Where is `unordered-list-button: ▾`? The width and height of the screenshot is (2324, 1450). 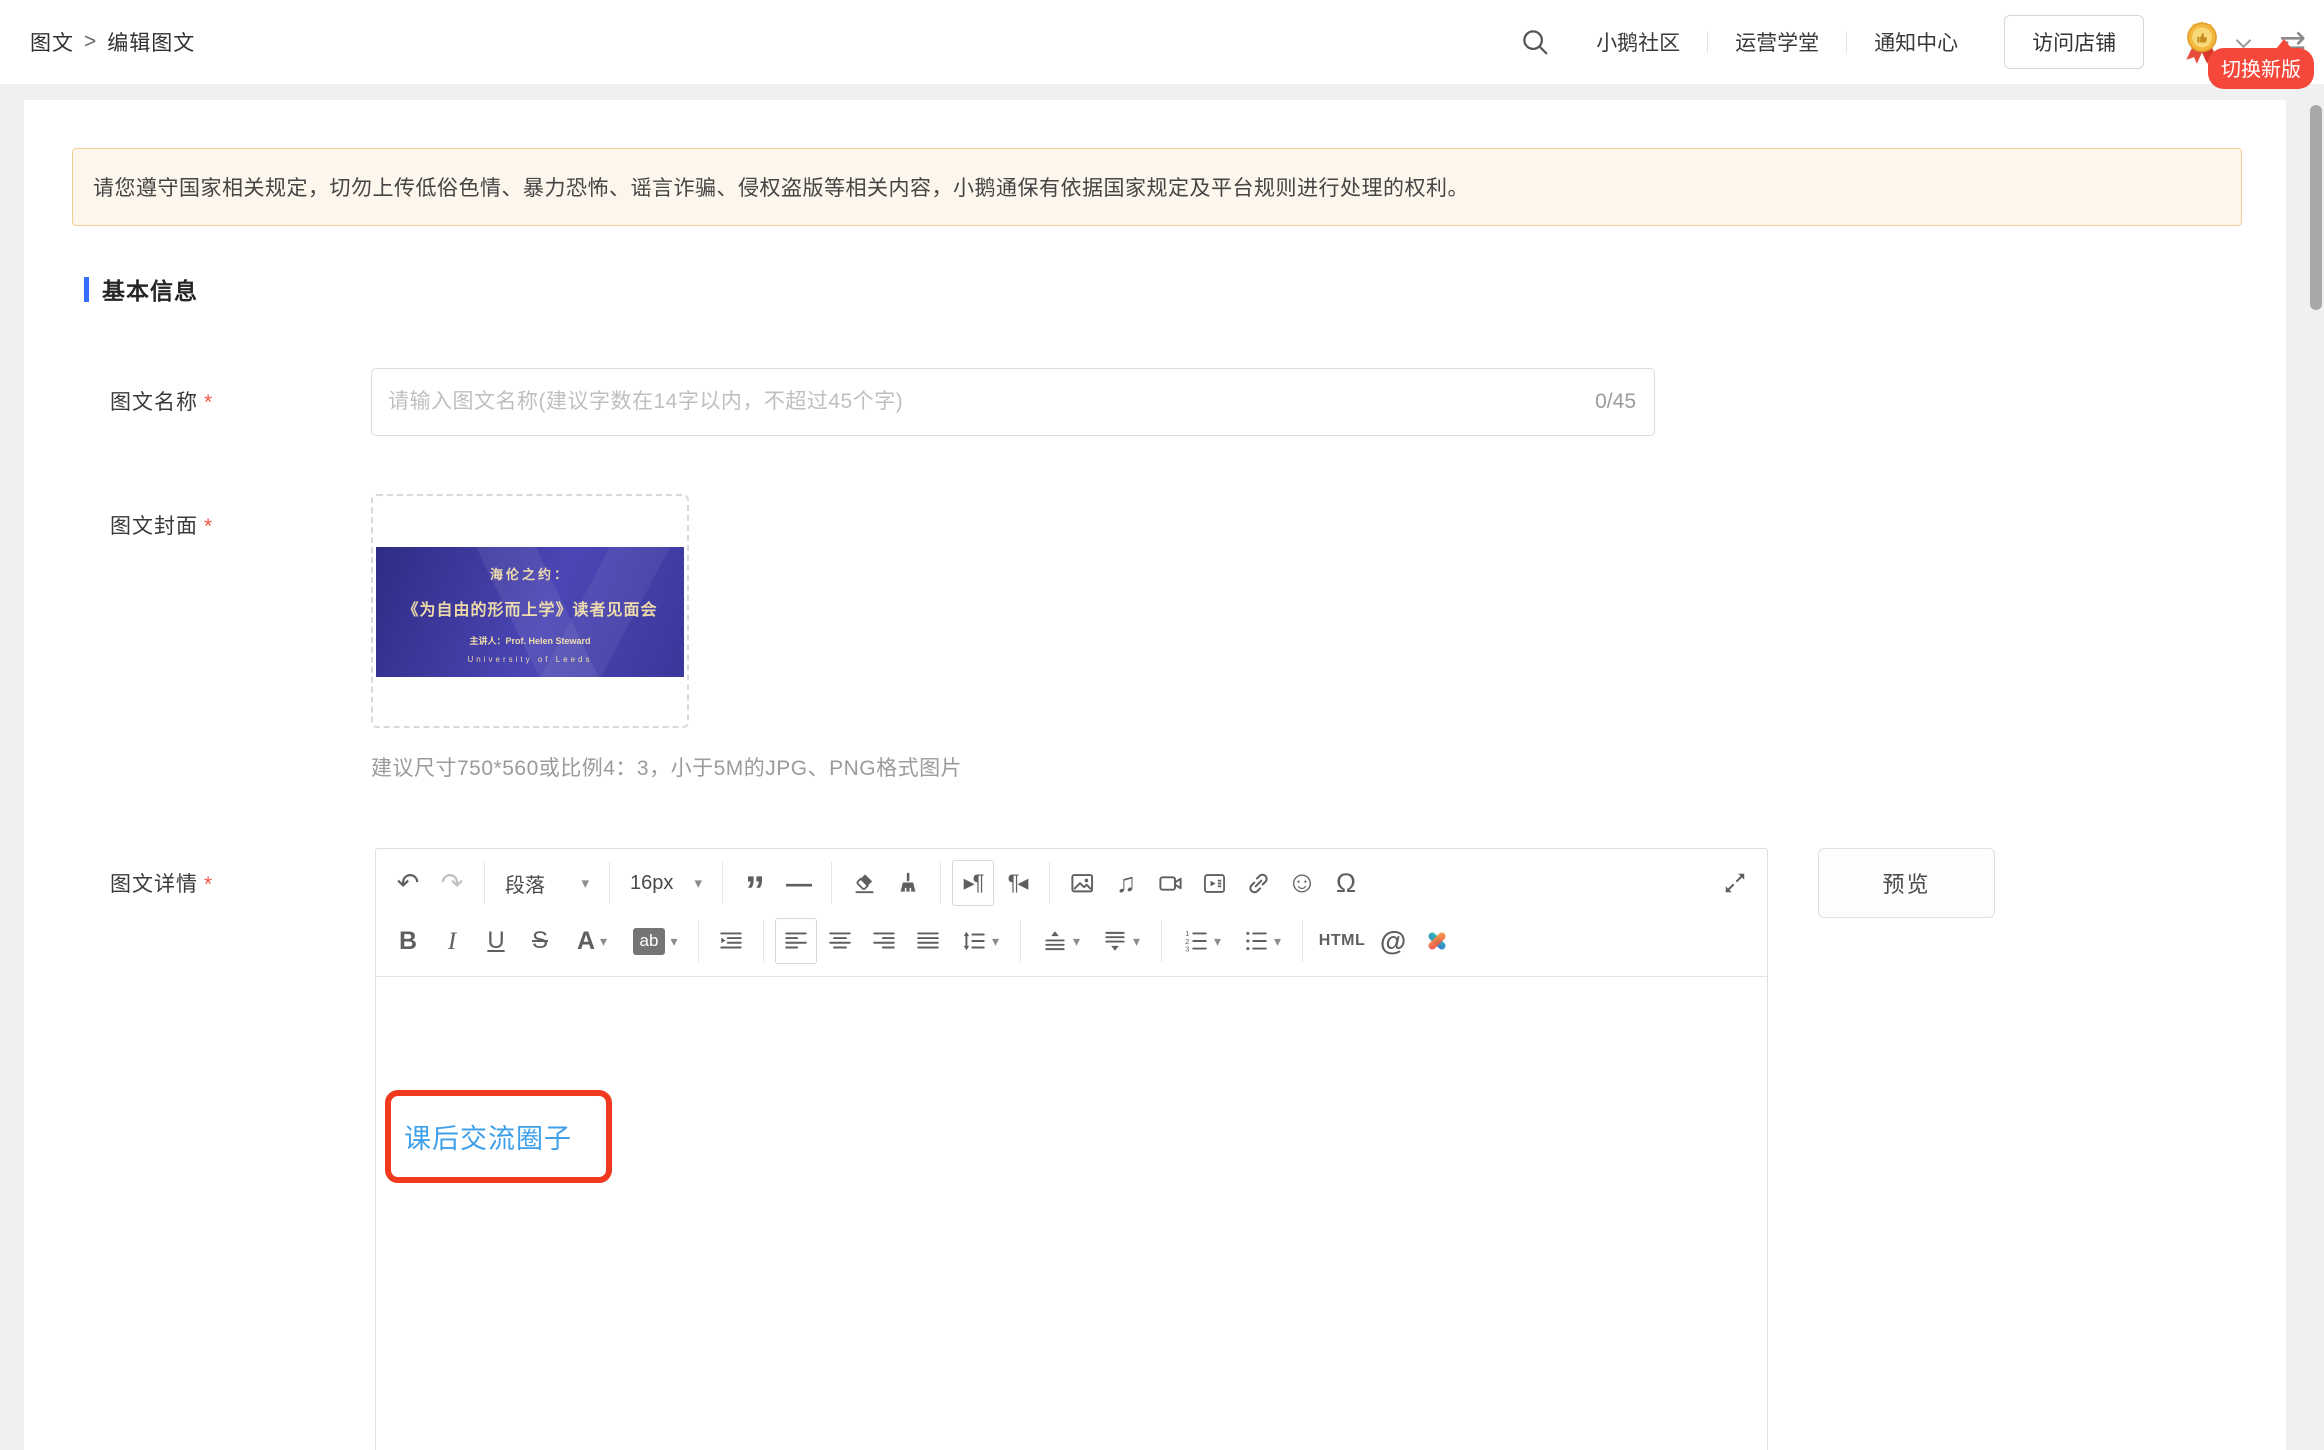
unordered-list-button: ▾ is located at coordinates (1262, 941).